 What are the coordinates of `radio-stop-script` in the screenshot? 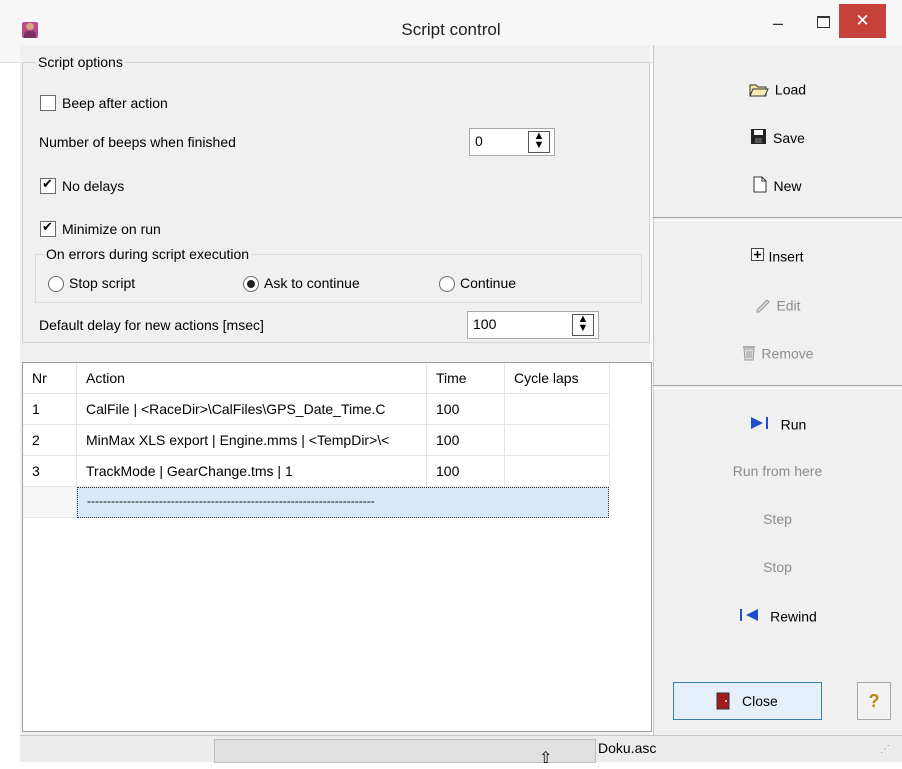 It's located at (56, 284).